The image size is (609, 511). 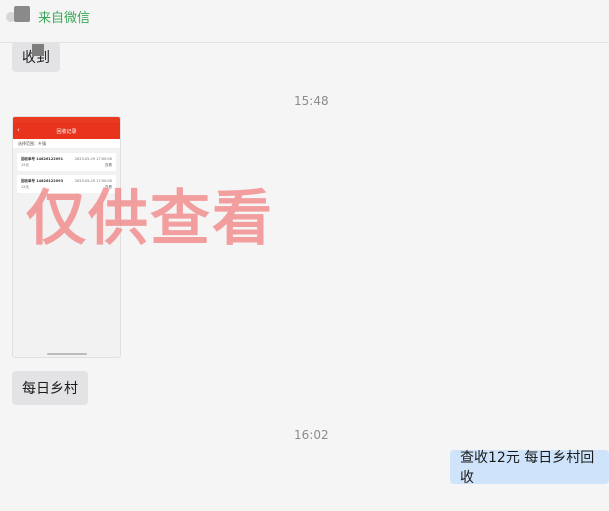 What do you see at coordinates (18, 130) in the screenshot?
I see `back-arrow-icon: ‹` at bounding box center [18, 130].